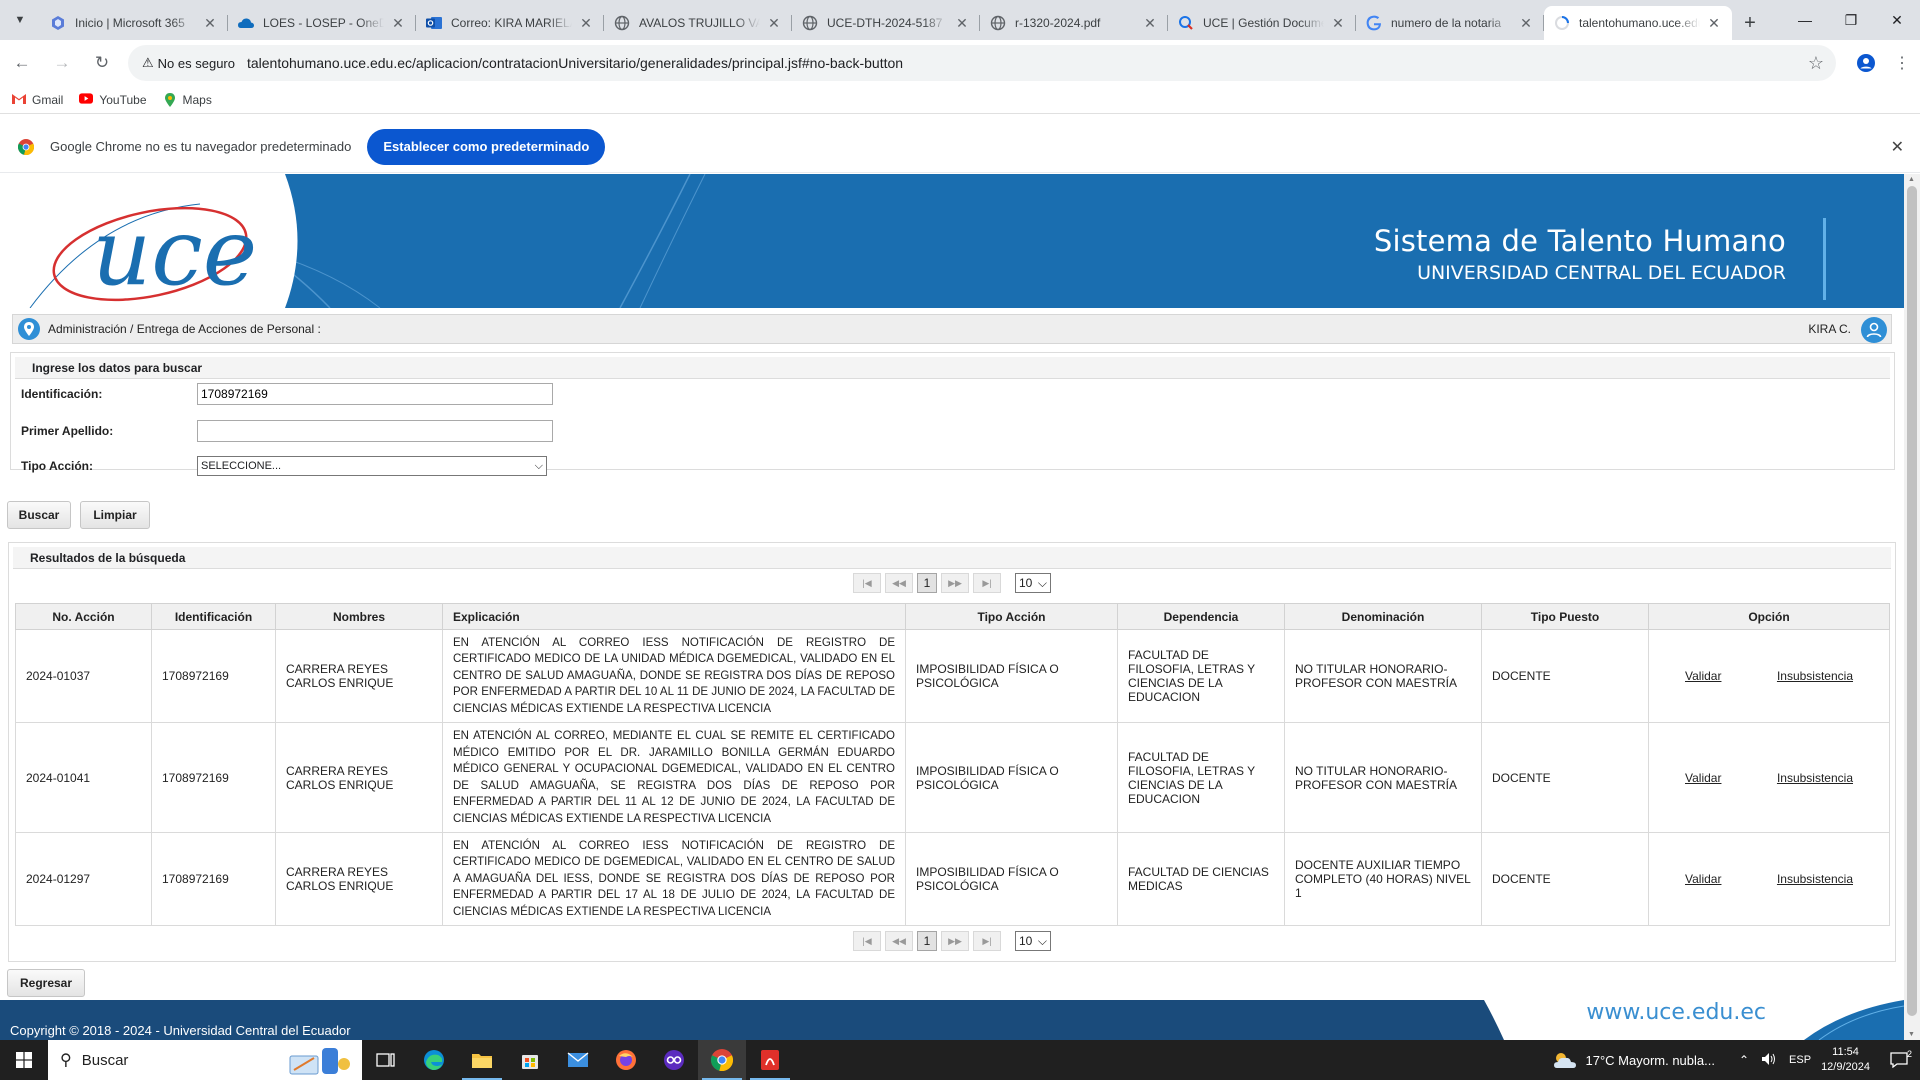 This screenshot has height=1080, width=1920. I want to click on close-window-icon: ✕, so click(1897, 20).